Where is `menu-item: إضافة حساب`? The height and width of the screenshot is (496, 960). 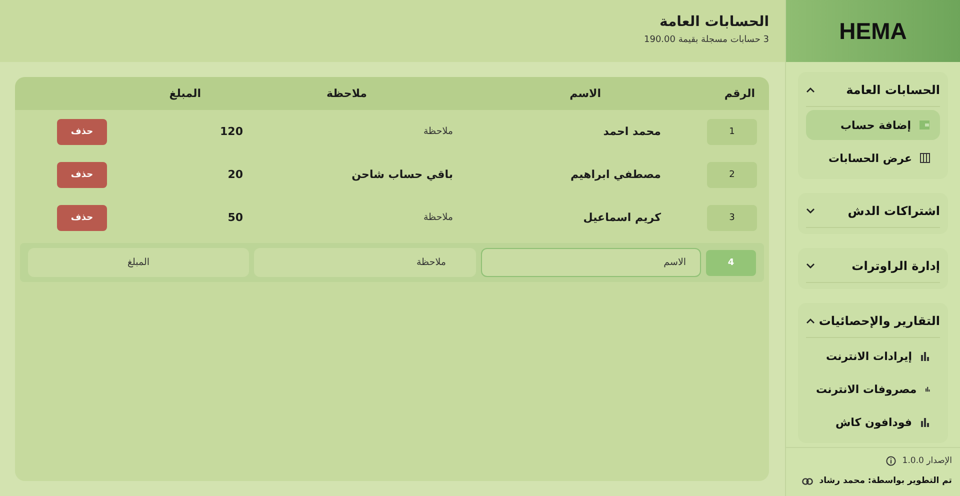 menu-item: إضافة حساب is located at coordinates (873, 125).